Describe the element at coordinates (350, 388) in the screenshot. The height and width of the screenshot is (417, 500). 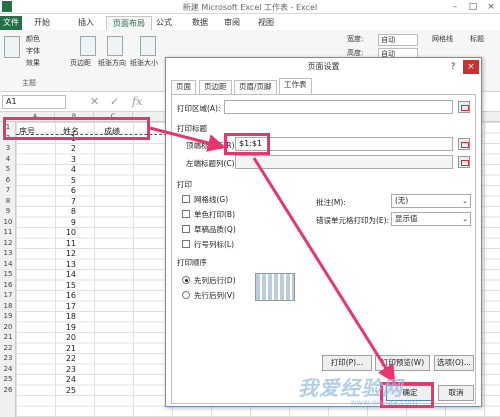
I see `watermark-logo: 我爱经验网` at that location.